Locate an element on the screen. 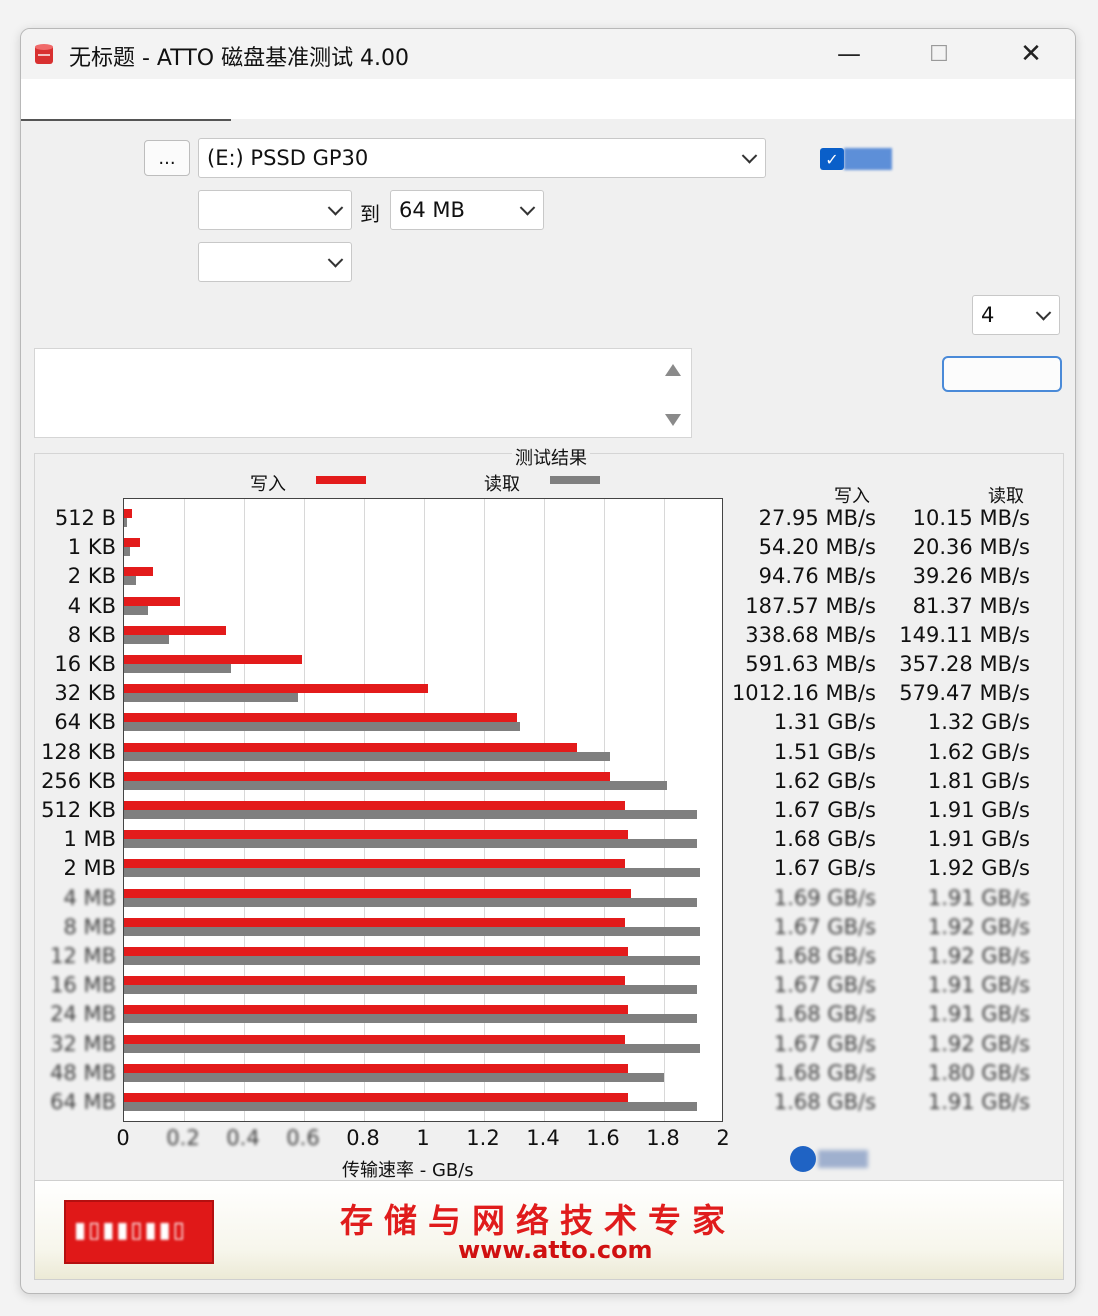 The width and height of the screenshot is (1098, 1316). y-axis-label: 4 MB is located at coordinates (89, 897).